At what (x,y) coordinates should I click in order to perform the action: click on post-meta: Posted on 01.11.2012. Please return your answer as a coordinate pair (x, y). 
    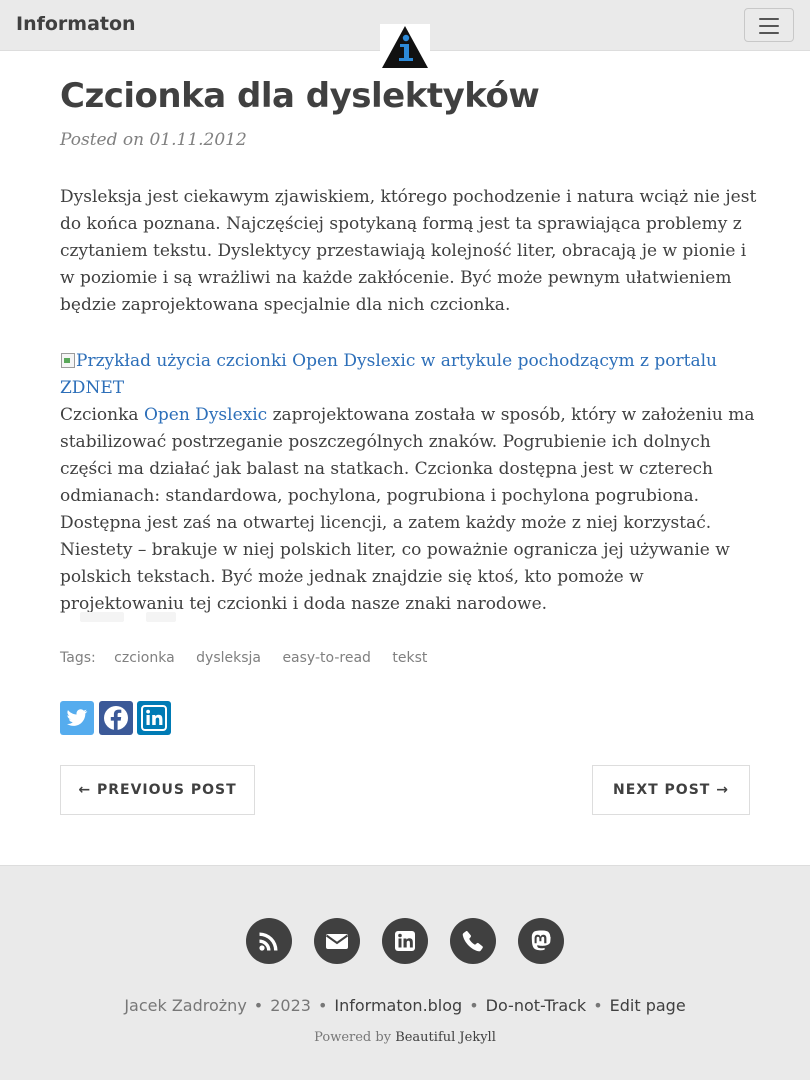
    Looking at the image, I should click on (153, 140).